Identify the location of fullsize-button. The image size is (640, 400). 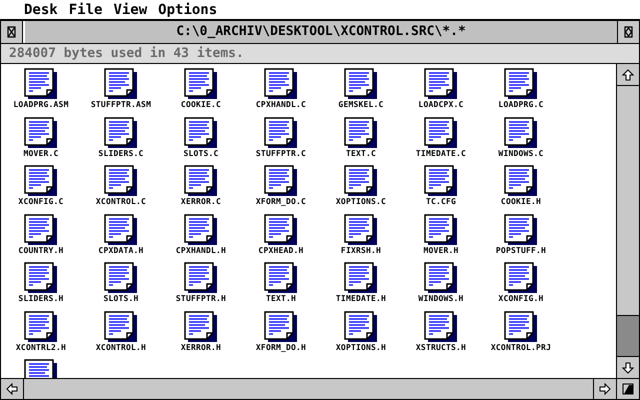
(628, 32).